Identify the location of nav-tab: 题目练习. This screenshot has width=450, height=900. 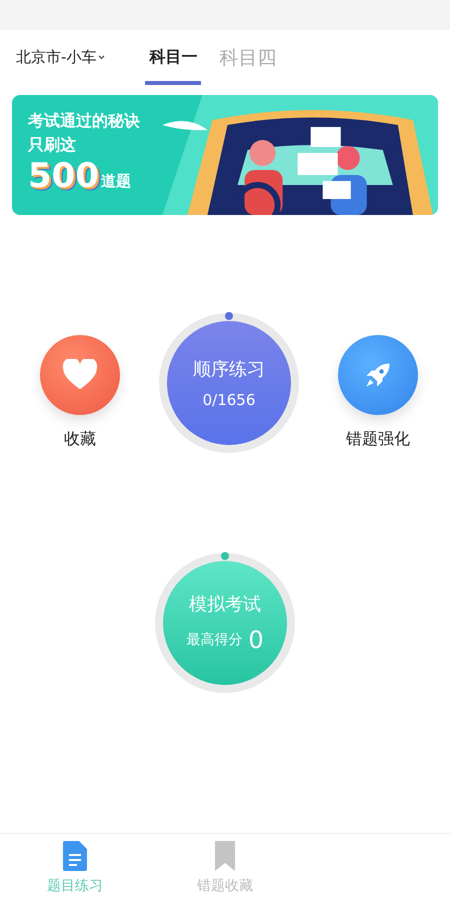
(75, 867).